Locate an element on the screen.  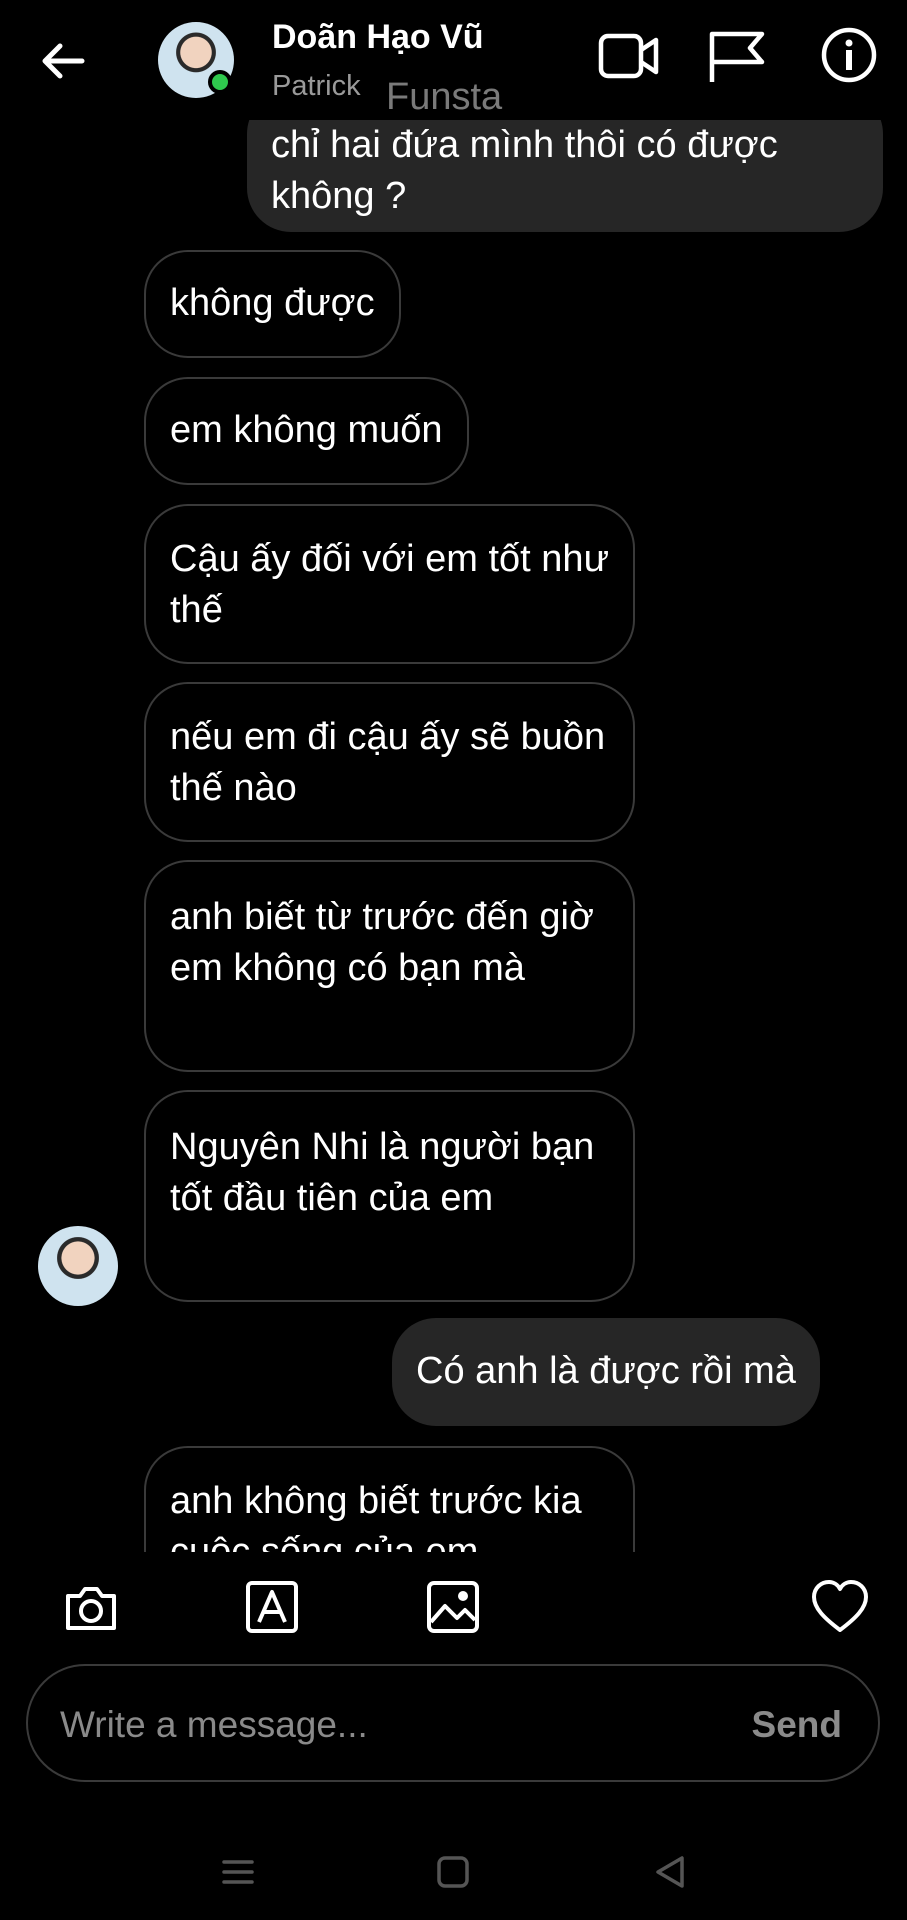
message-bubble-received: không được is located at coordinates (272, 304).